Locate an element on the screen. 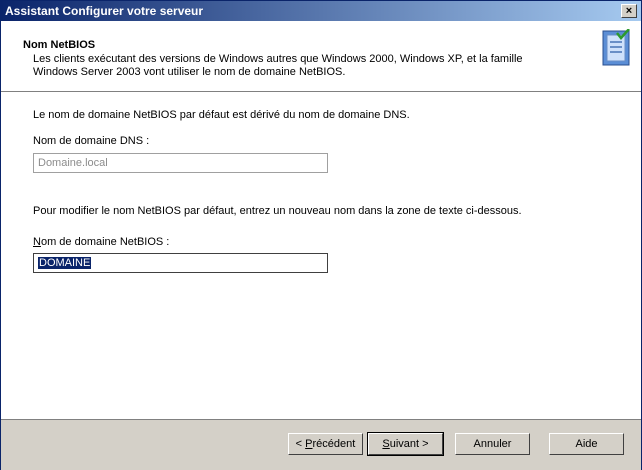 The width and height of the screenshot is (642, 470). next-button: Suivant > is located at coordinates (405, 444).